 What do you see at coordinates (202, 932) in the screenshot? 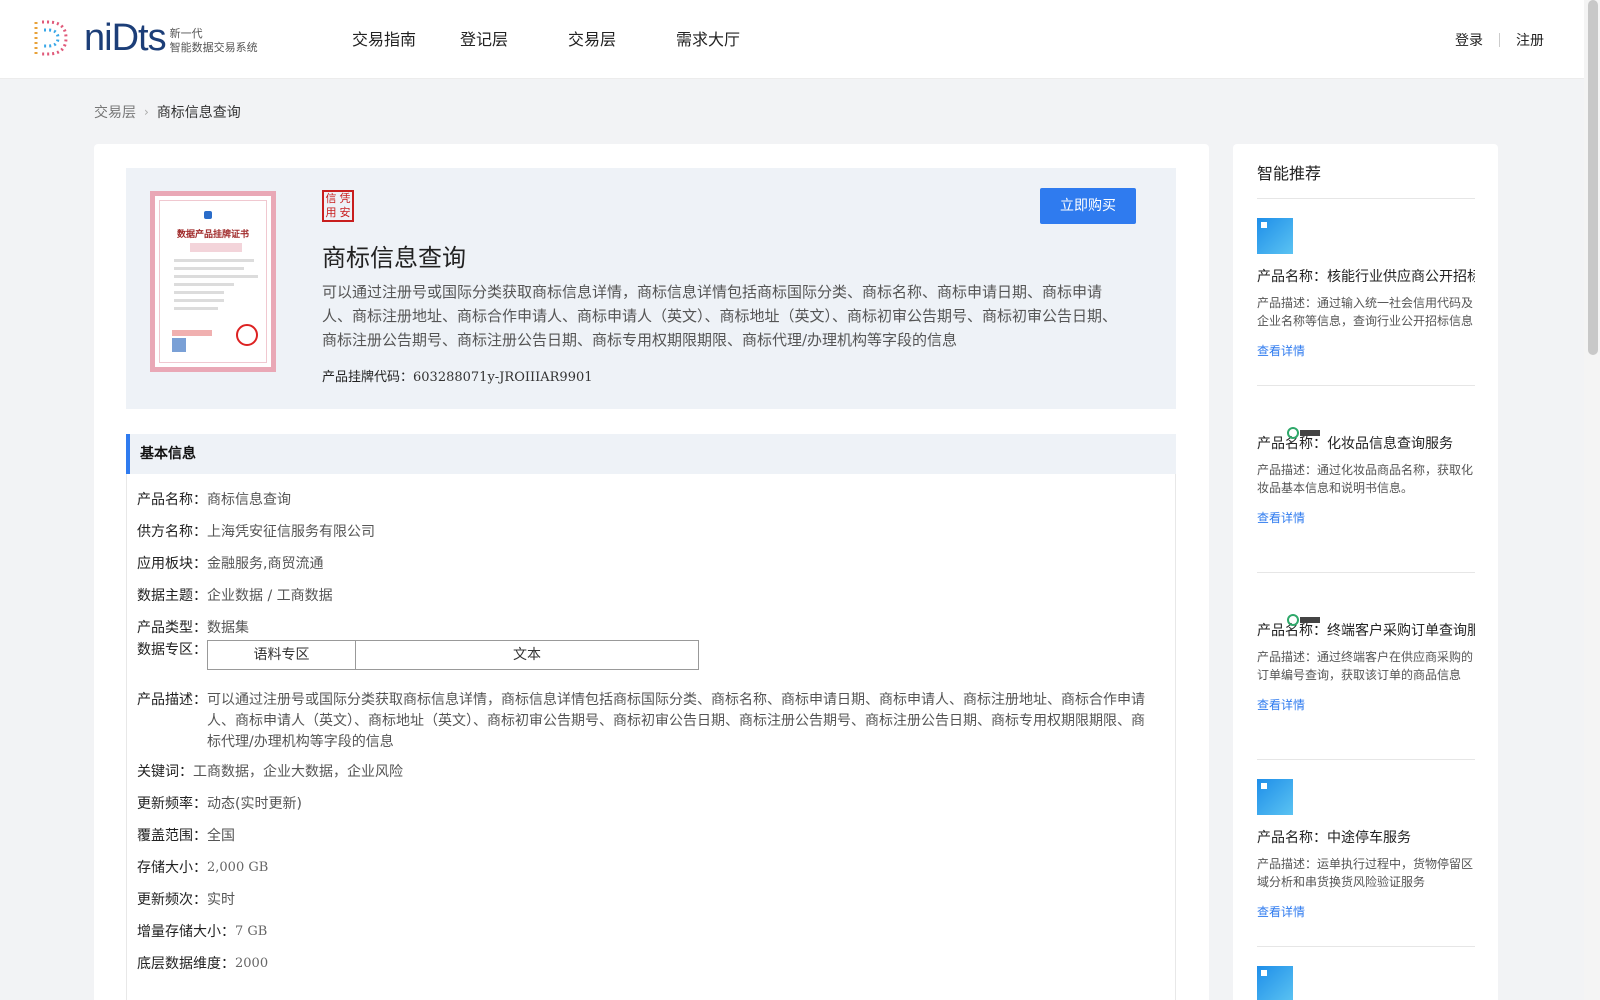
I see `info-row-incremental-storage: 增量存储大小： 7 GB` at bounding box center [202, 932].